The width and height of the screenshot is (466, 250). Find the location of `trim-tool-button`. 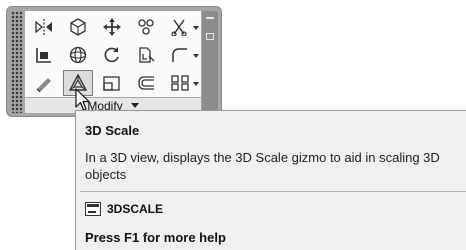

trim-tool-button is located at coordinates (180, 27).